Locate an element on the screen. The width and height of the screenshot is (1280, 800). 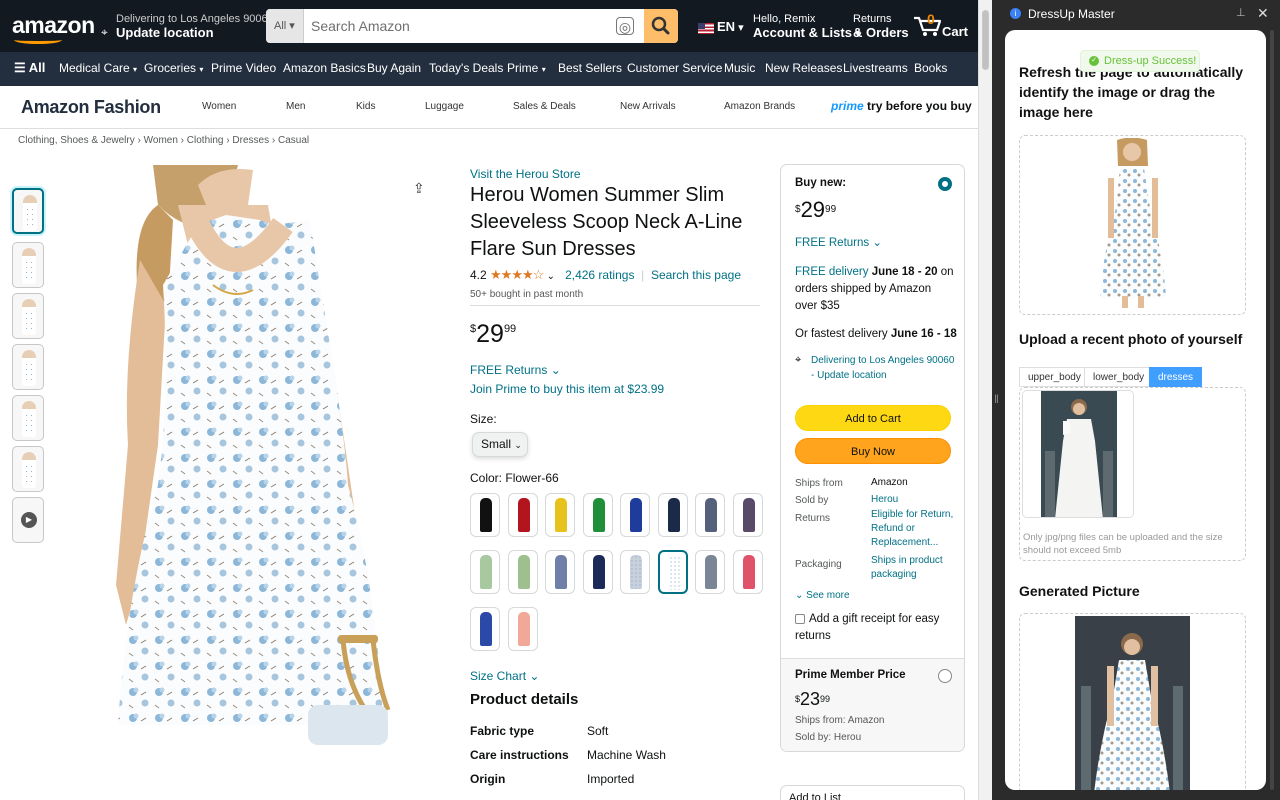
nav-medical-care: Medical Care ▾ is located at coordinates (98, 68).